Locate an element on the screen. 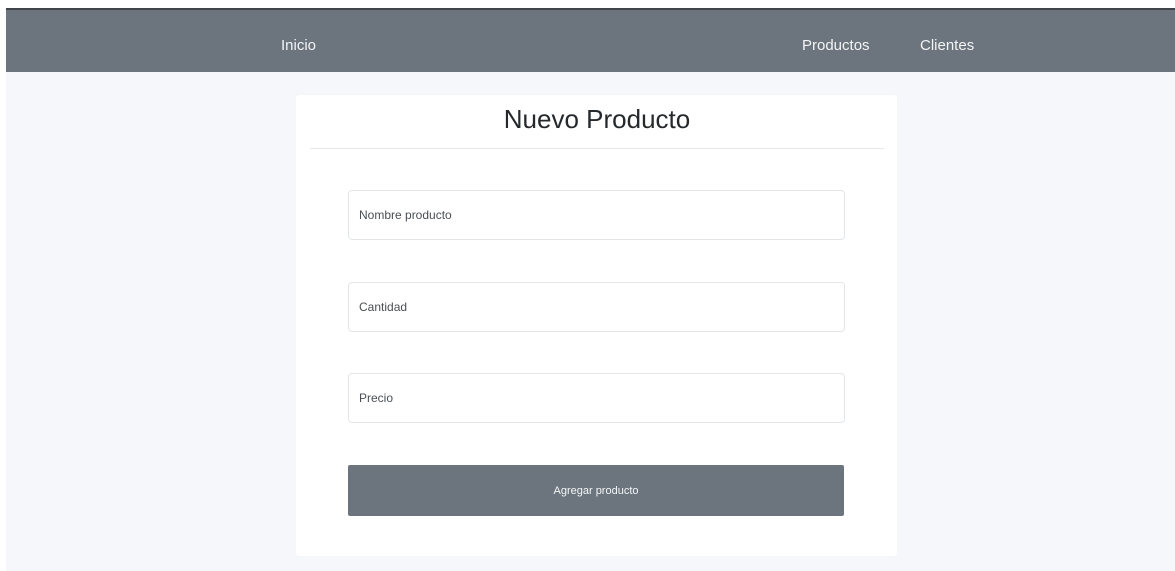  page-title: Nuevo Producto is located at coordinates (597, 119).